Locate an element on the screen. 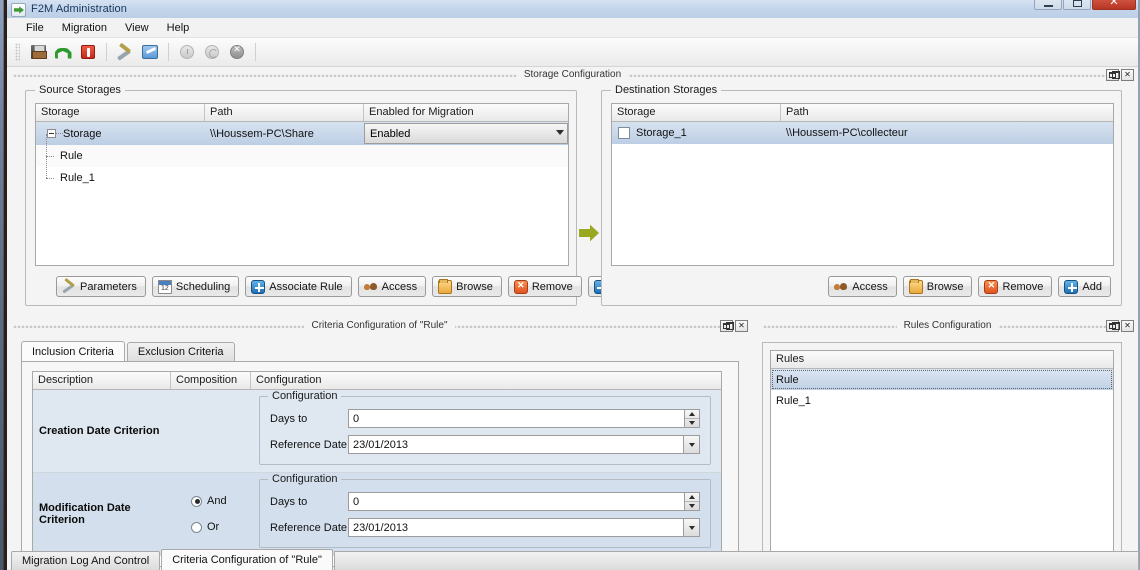 Image resolution: width=1140 pixels, height=570 pixels. collapse-icon is located at coordinates (51, 133).